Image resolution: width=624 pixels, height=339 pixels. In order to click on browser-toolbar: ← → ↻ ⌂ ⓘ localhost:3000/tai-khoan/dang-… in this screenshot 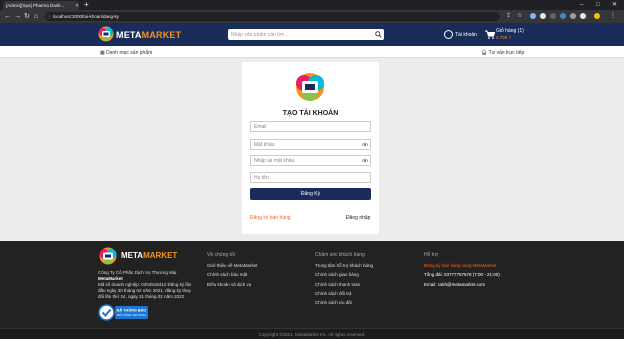, I will do `click(312, 16)`.